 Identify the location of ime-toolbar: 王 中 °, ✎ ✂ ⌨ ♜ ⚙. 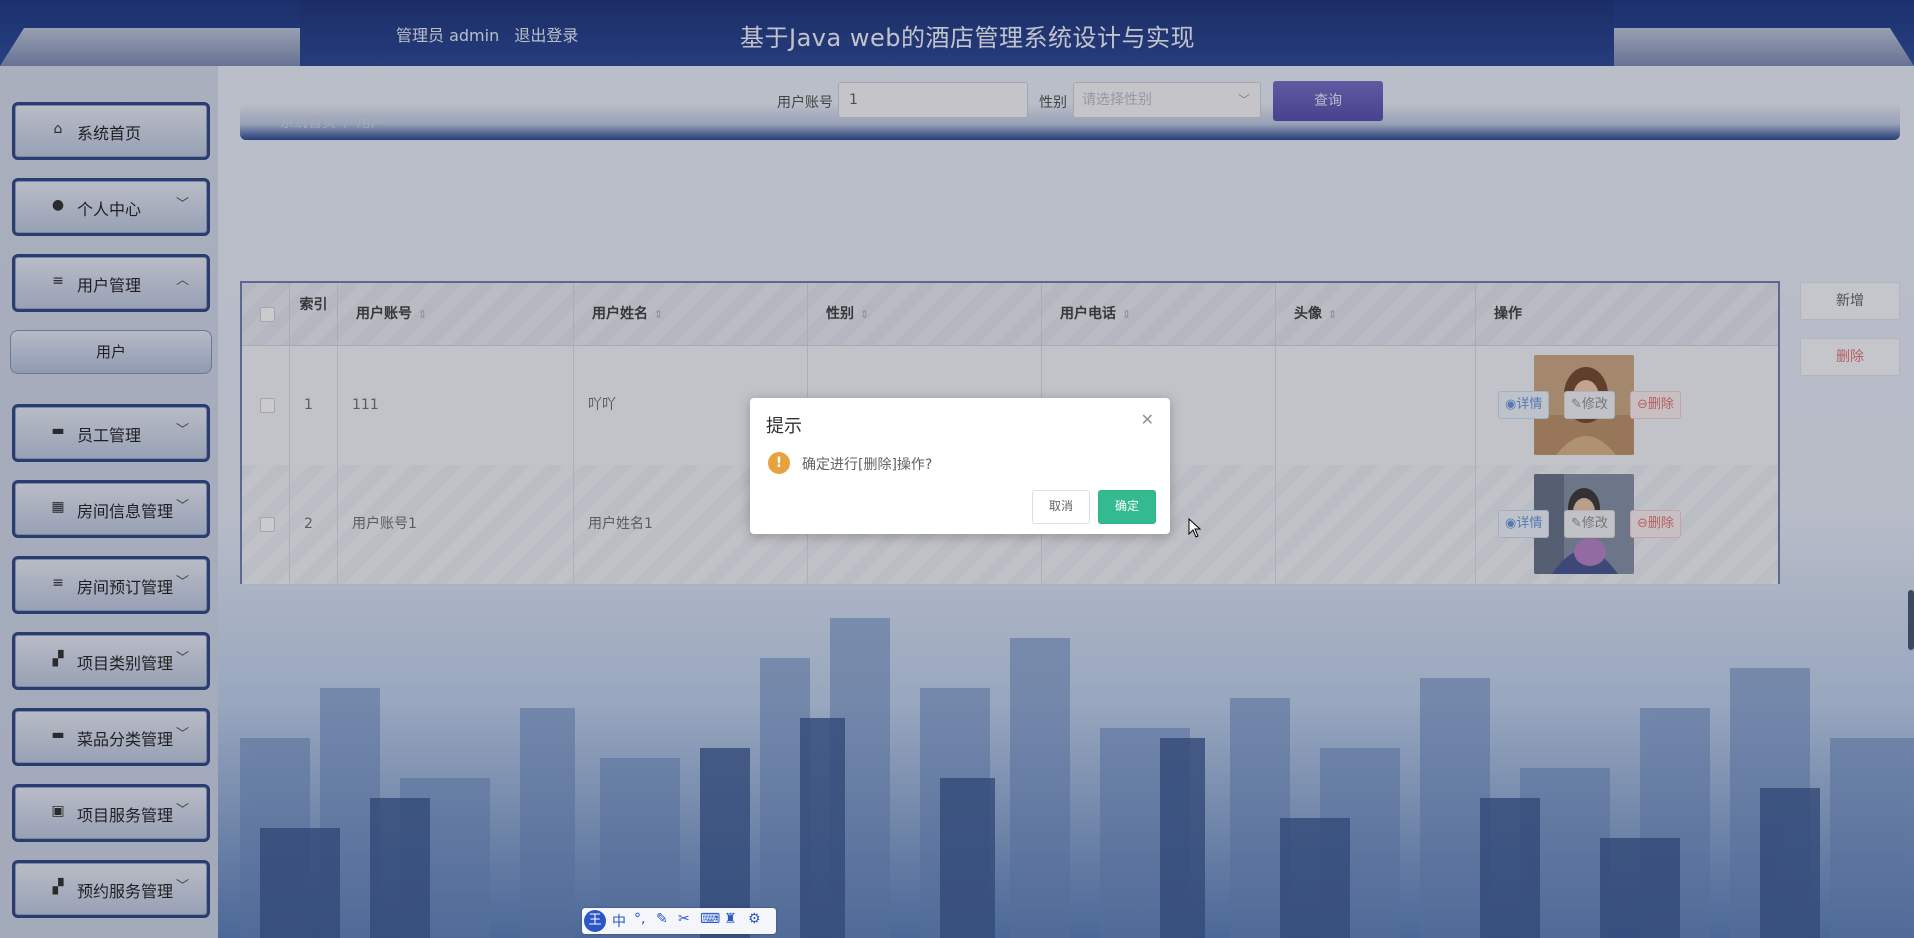
(679, 921).